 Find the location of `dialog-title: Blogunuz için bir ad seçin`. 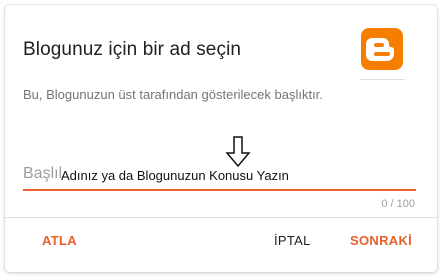

dialog-title: Blogunuz için bir ad seçin is located at coordinates (132, 49).